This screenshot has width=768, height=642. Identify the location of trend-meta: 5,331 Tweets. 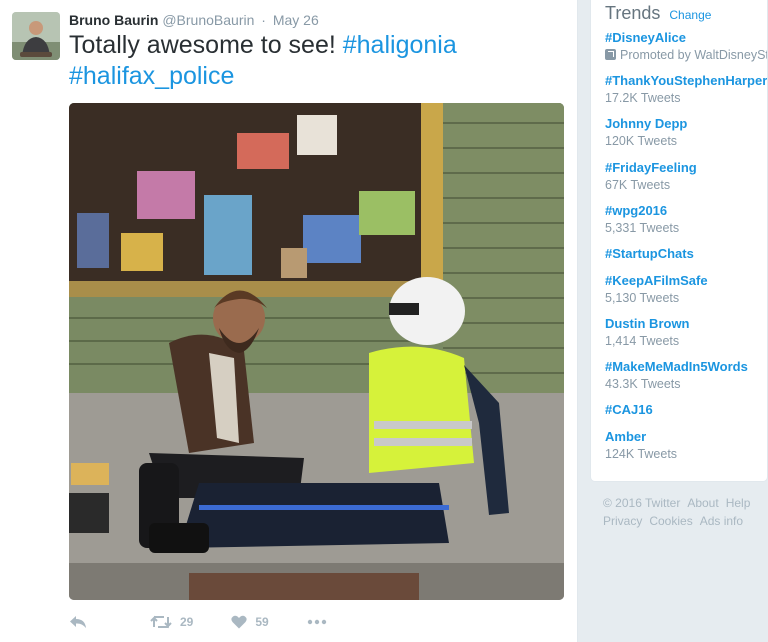
(642, 228).